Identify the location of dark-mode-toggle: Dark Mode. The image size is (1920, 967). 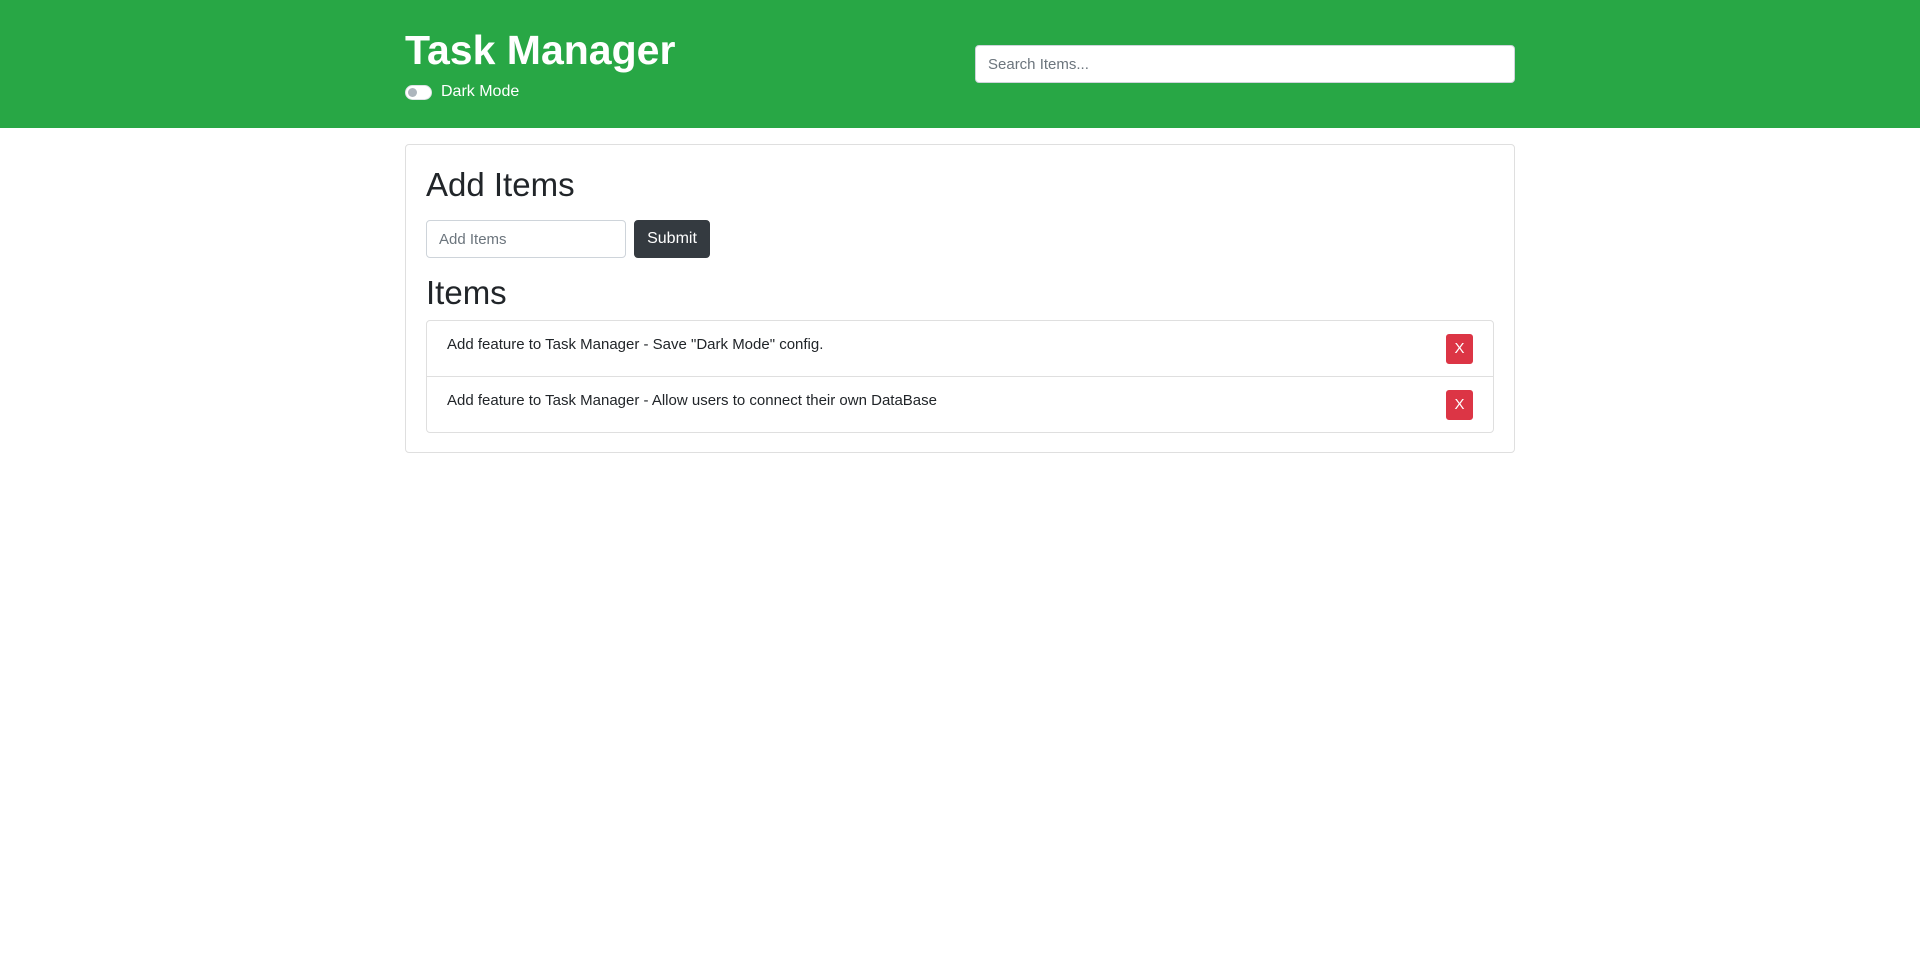
(462, 92).